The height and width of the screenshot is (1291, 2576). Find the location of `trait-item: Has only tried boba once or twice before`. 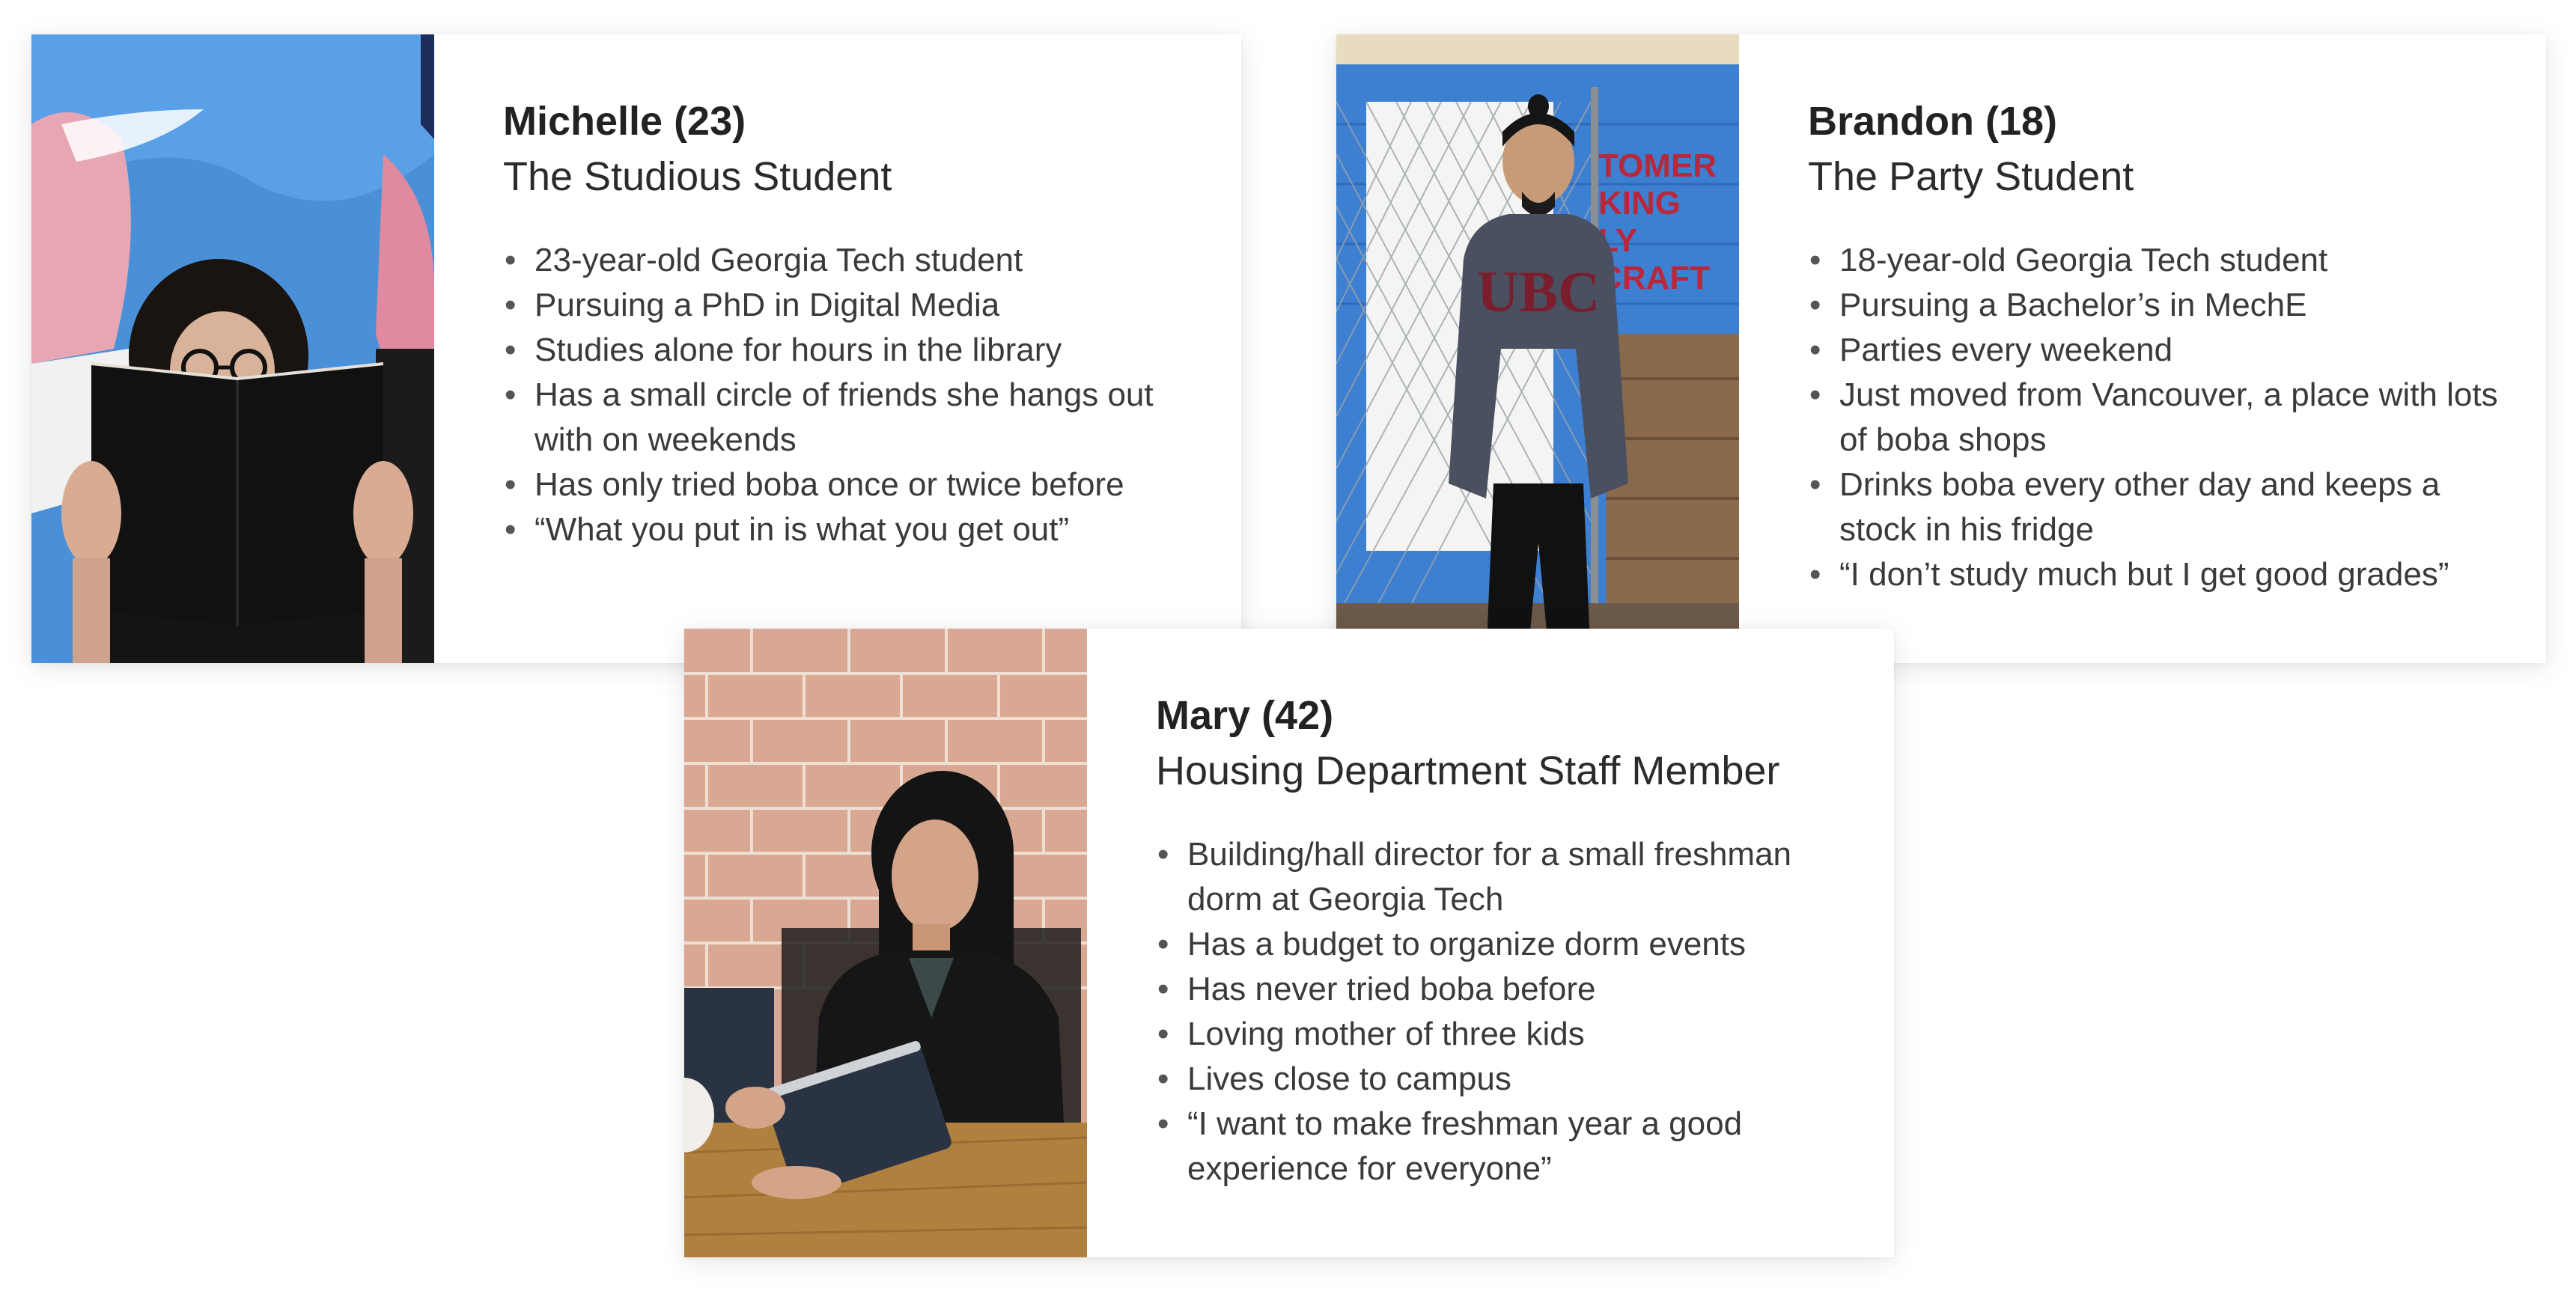

trait-item: Has only tried boba once or twice before is located at coordinates (857, 485).